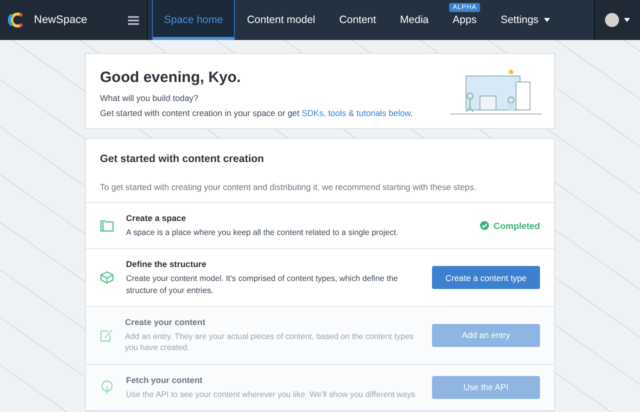  What do you see at coordinates (612, 20) in the screenshot?
I see `avatar` at bounding box center [612, 20].